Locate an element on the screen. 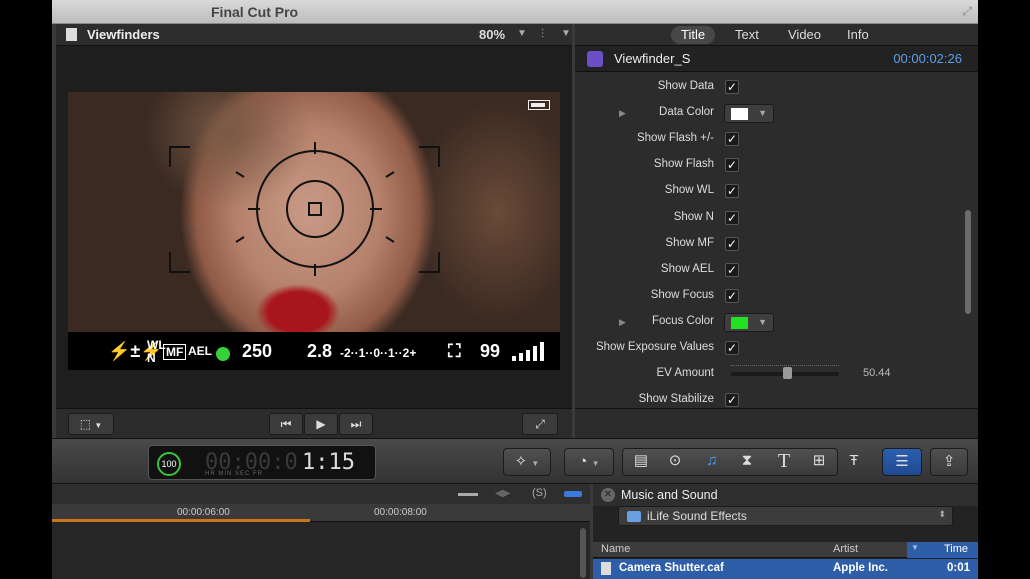 This screenshot has height=579, width=1030. snapping-icon: (S) is located at coordinates (539, 493).